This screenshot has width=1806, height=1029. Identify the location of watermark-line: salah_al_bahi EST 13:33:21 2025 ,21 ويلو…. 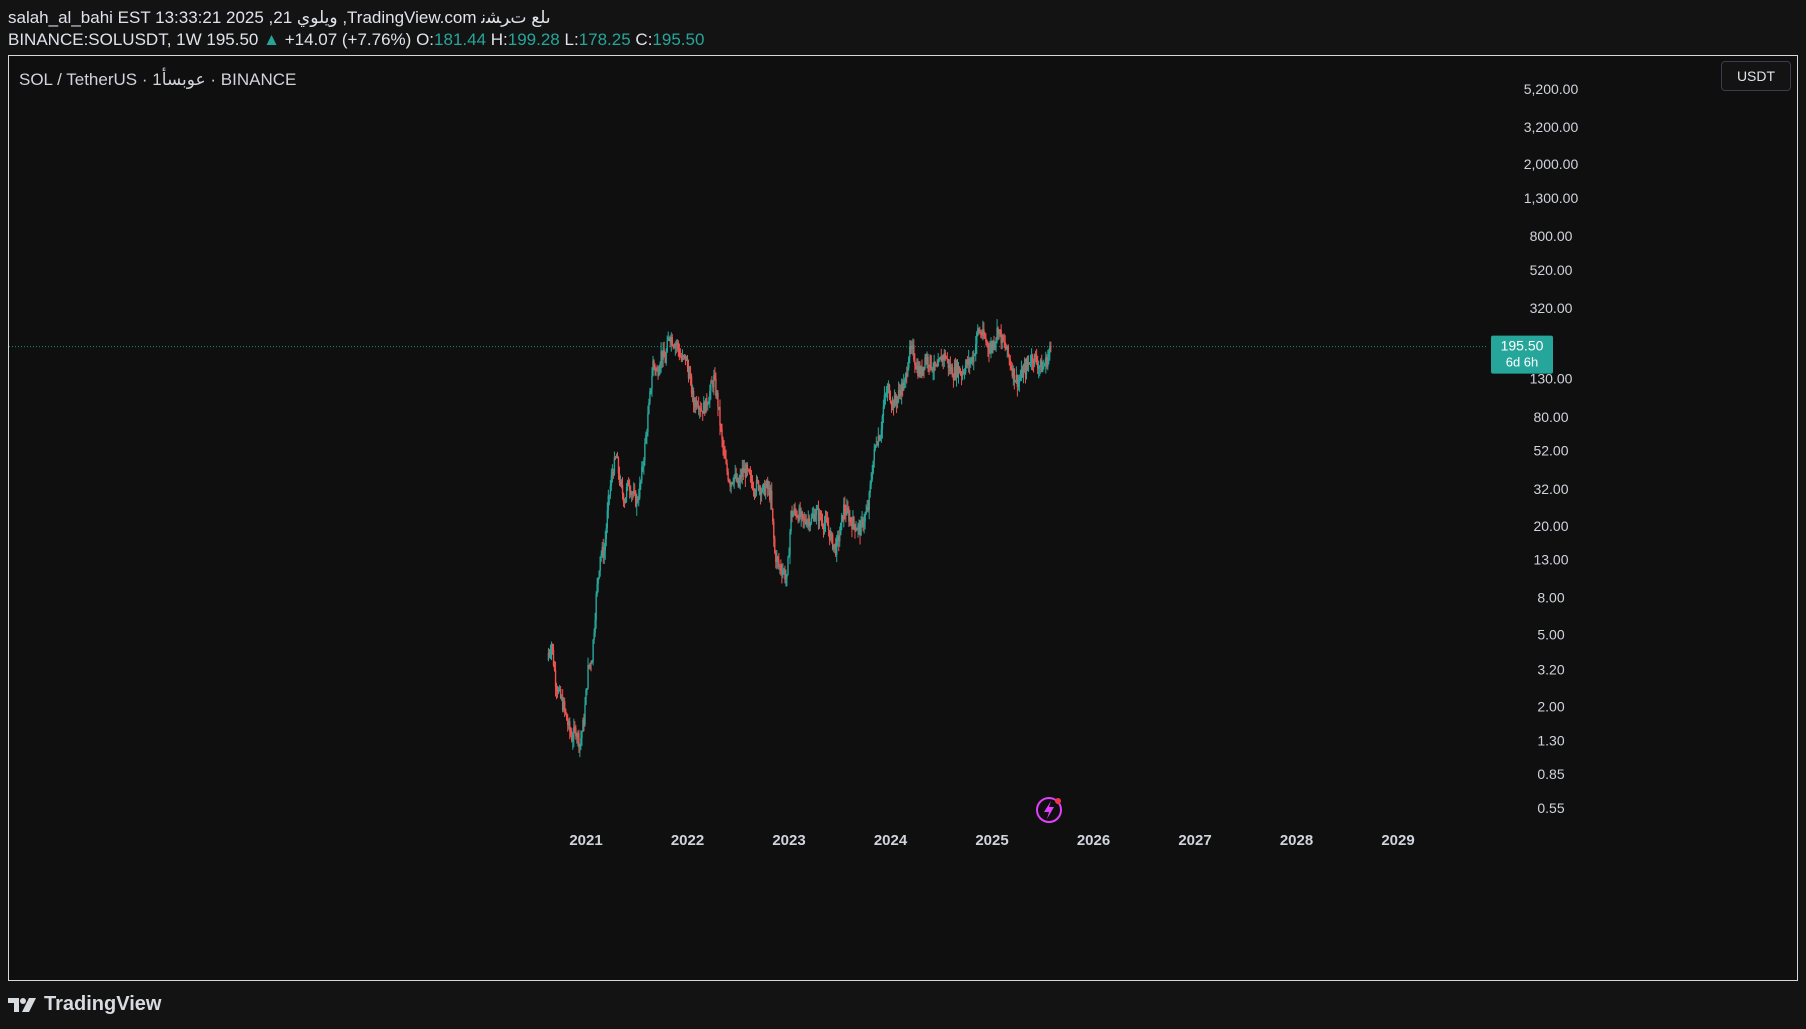
(279, 17).